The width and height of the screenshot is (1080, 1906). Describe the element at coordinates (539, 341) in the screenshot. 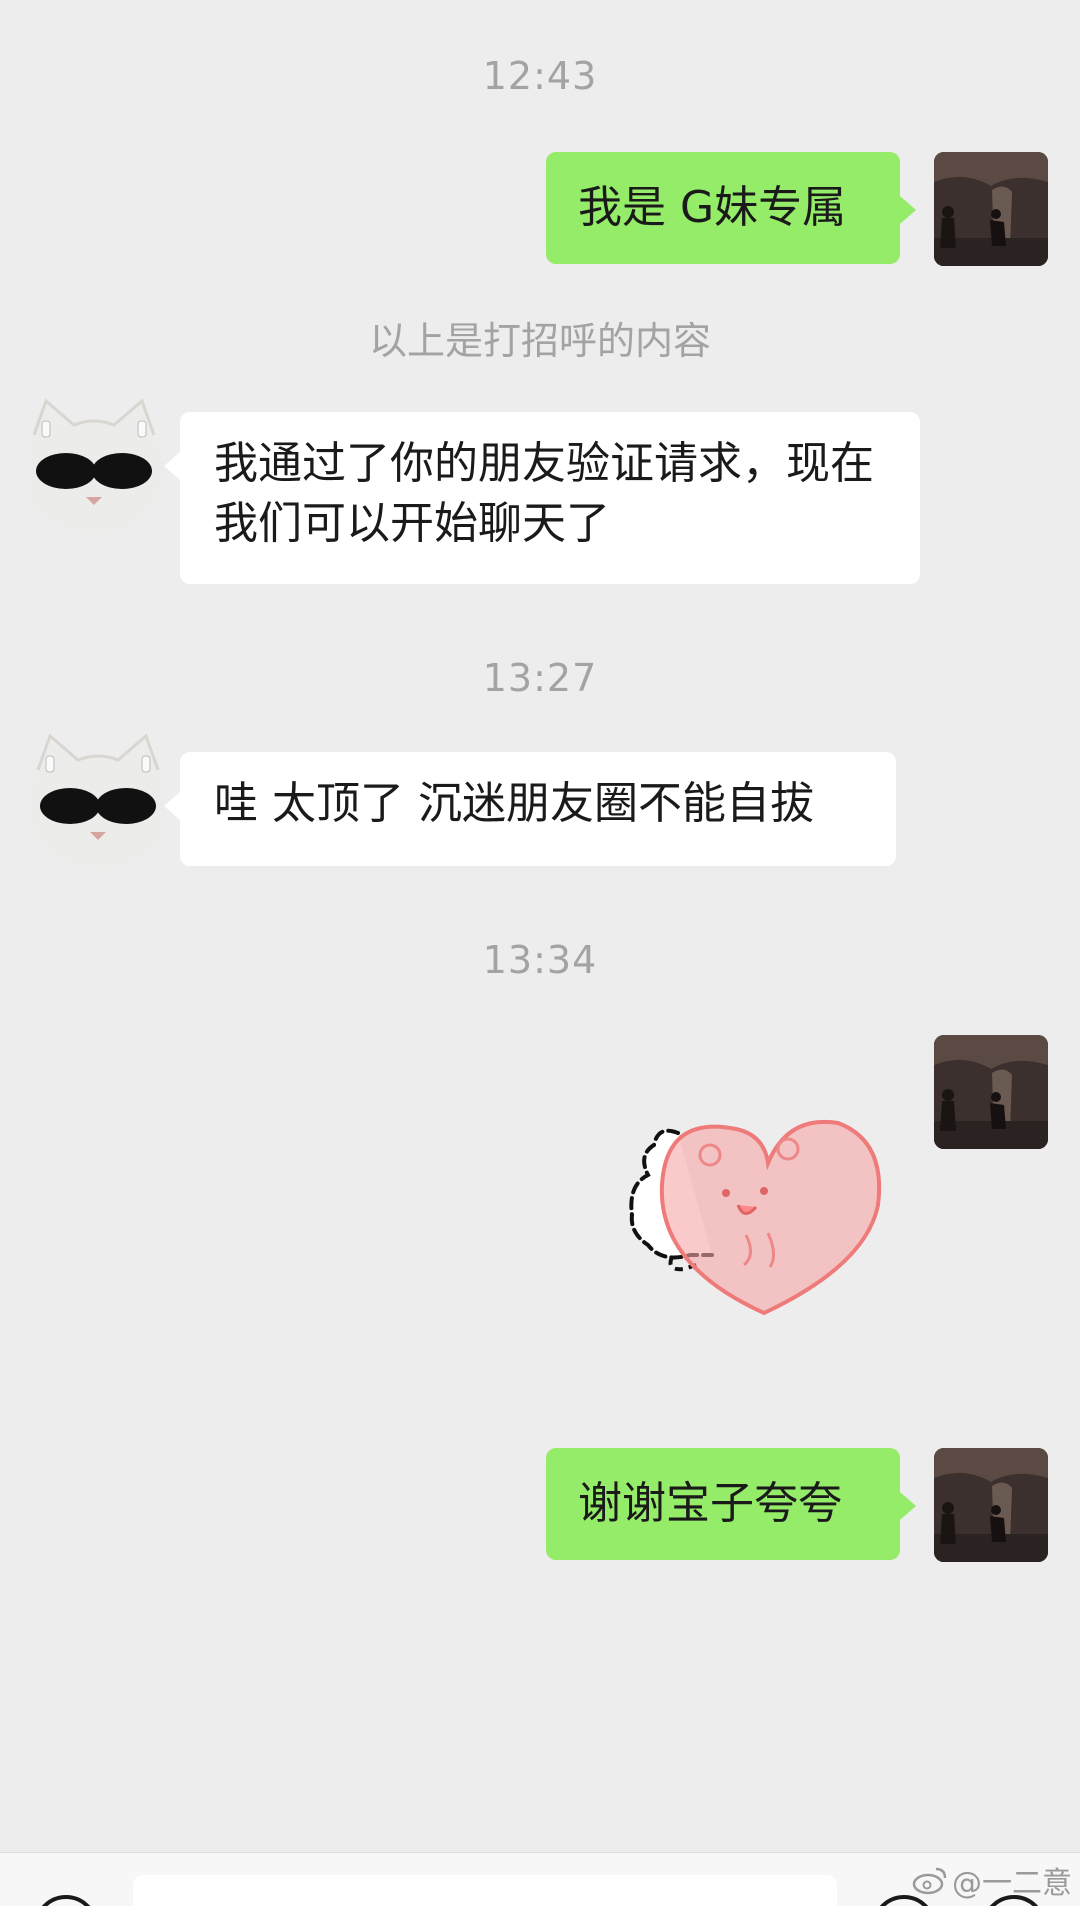

I see `system-note: 以上是打招呼的内容` at that location.